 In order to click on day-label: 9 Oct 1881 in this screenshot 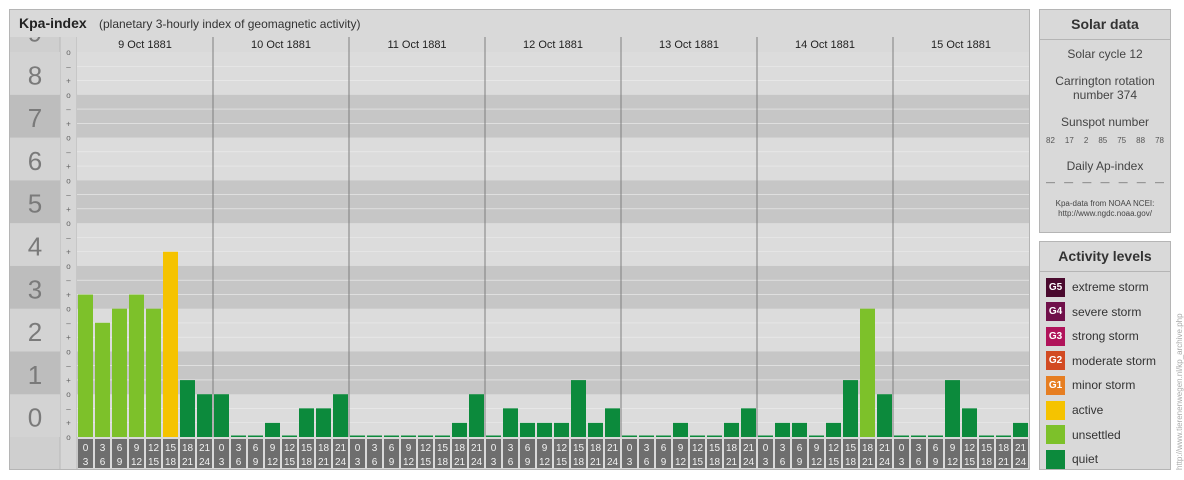, I will do `click(145, 45)`.